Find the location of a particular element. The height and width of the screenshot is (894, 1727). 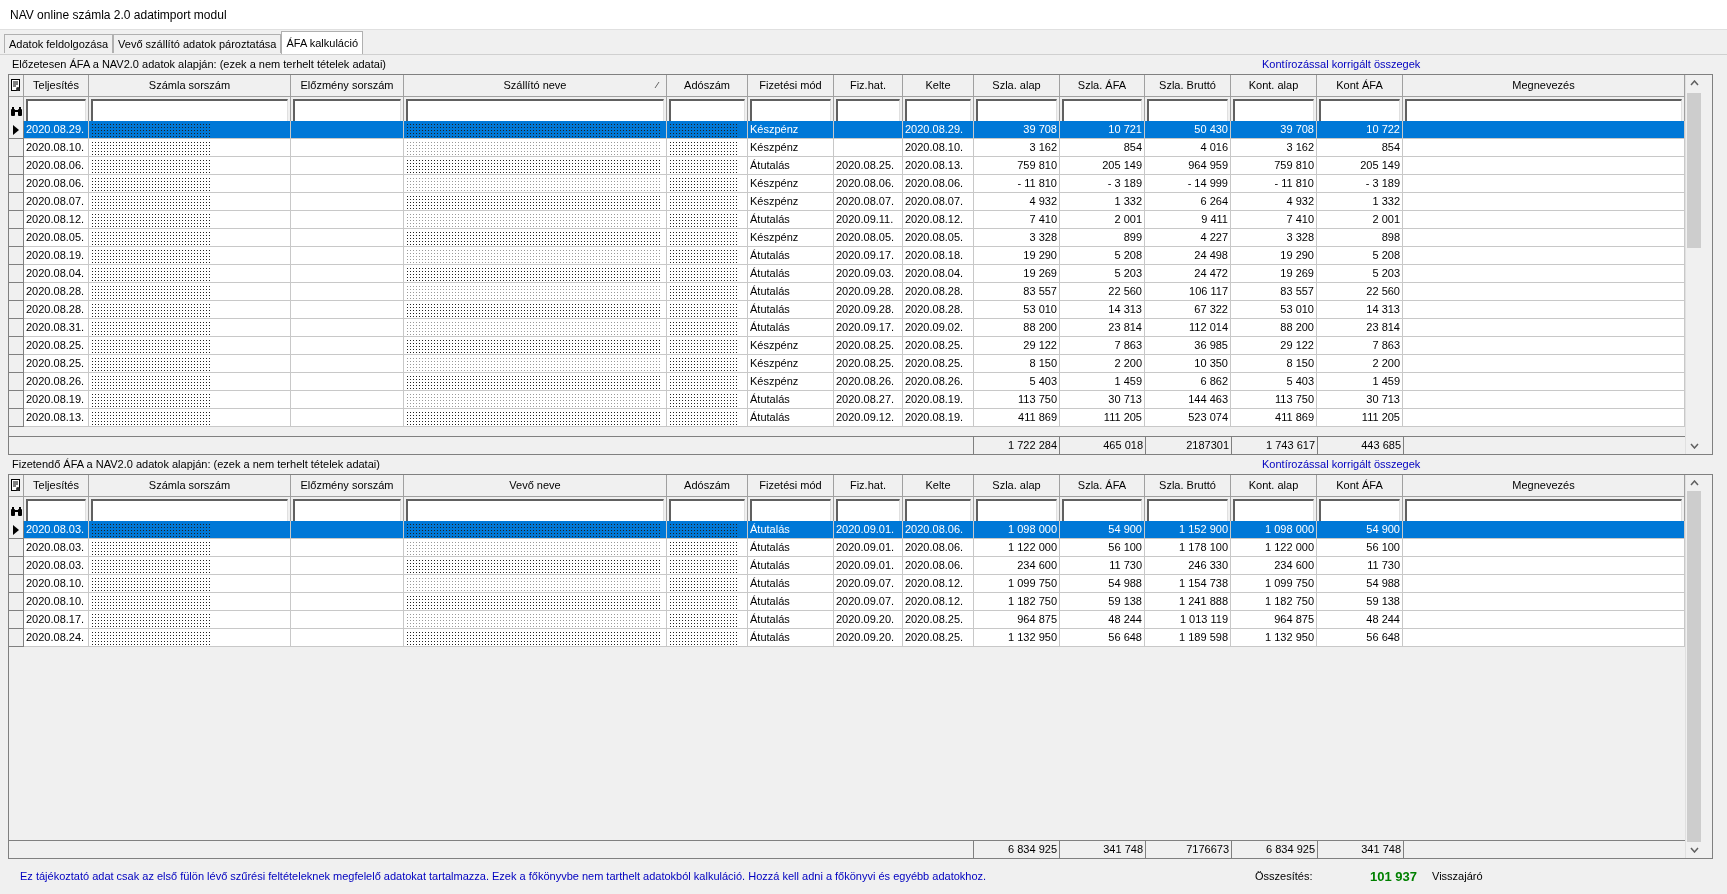

table-row: 2020.08.31. Átutalás 2020.09.17. 2020.09.02. 88 200 23 814 112 014 88 200 23 814 is located at coordinates (847, 328).